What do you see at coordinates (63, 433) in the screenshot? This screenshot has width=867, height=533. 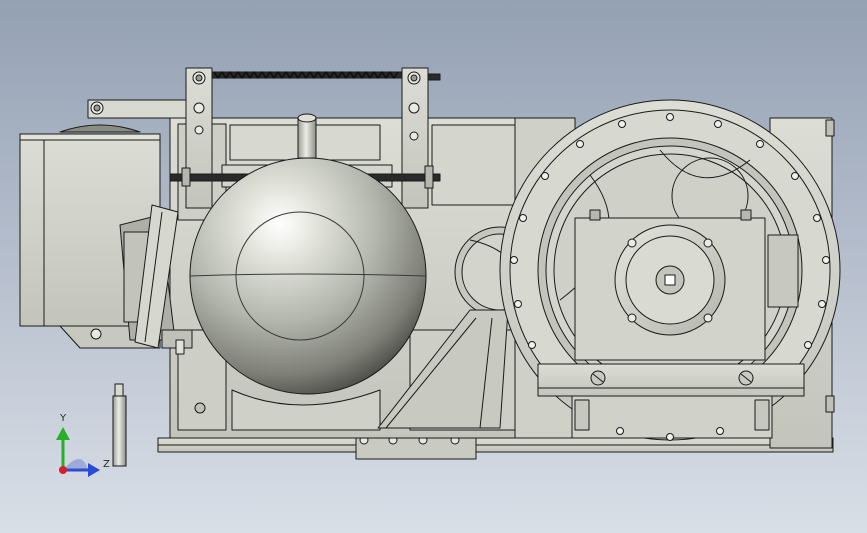 I see `y-axis-arrow` at bounding box center [63, 433].